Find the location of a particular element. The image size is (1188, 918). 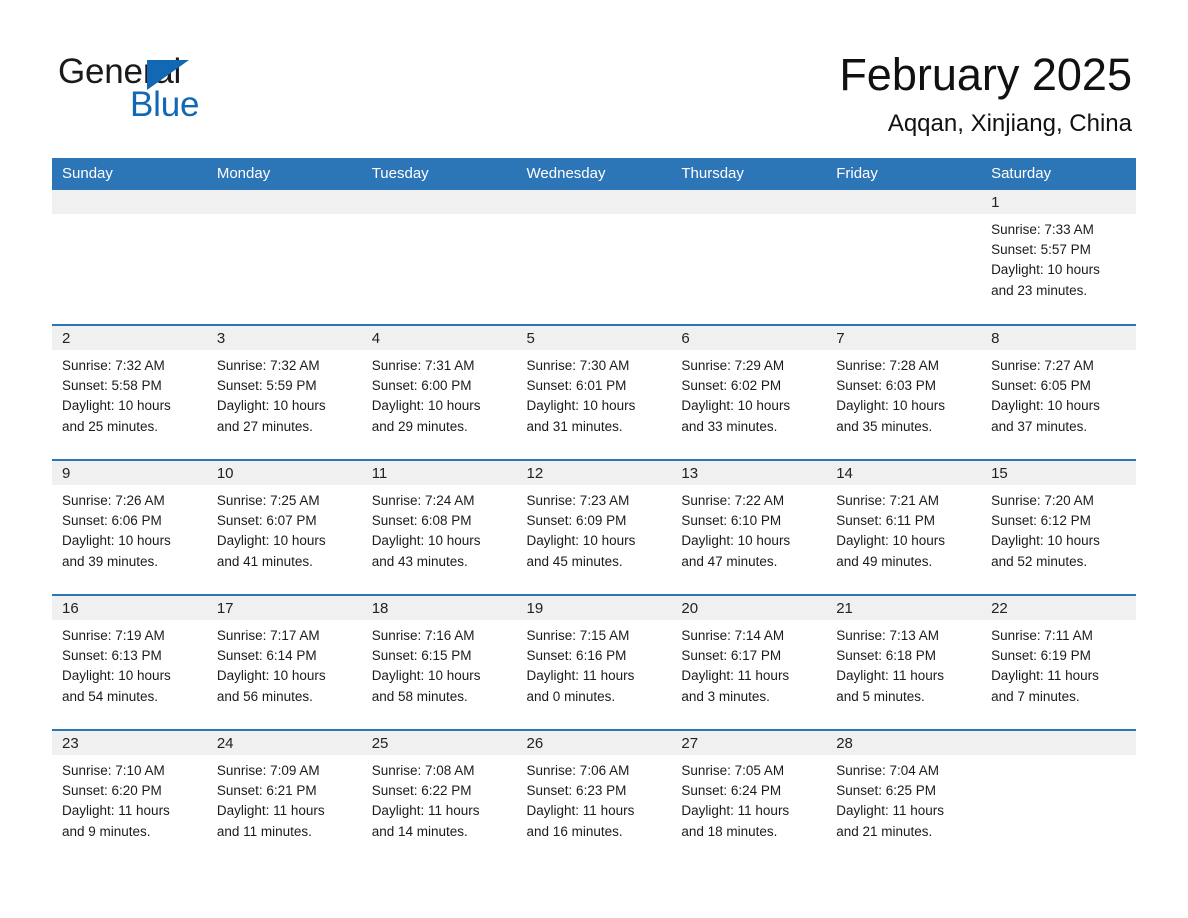

weekday-header-sunday: Sunday is located at coordinates (129, 174).